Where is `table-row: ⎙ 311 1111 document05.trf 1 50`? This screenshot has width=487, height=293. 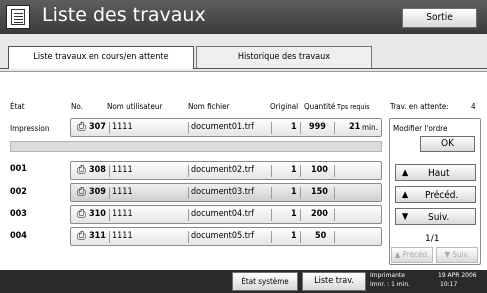
table-row: ⎙ 311 1111 document05.trf 1 50 is located at coordinates (226, 236).